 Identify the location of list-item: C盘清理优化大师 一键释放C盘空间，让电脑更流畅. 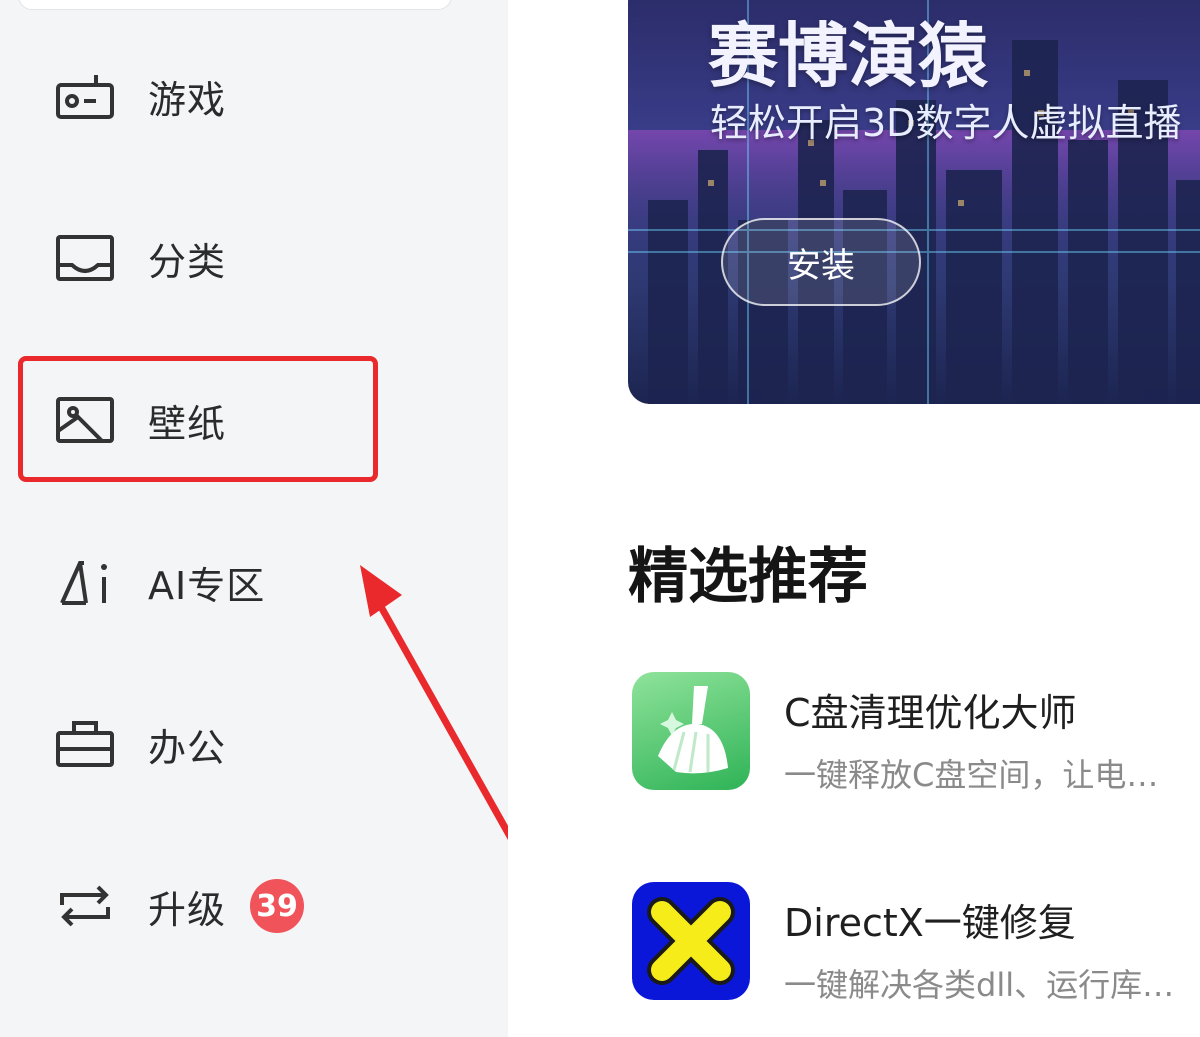
(914, 737).